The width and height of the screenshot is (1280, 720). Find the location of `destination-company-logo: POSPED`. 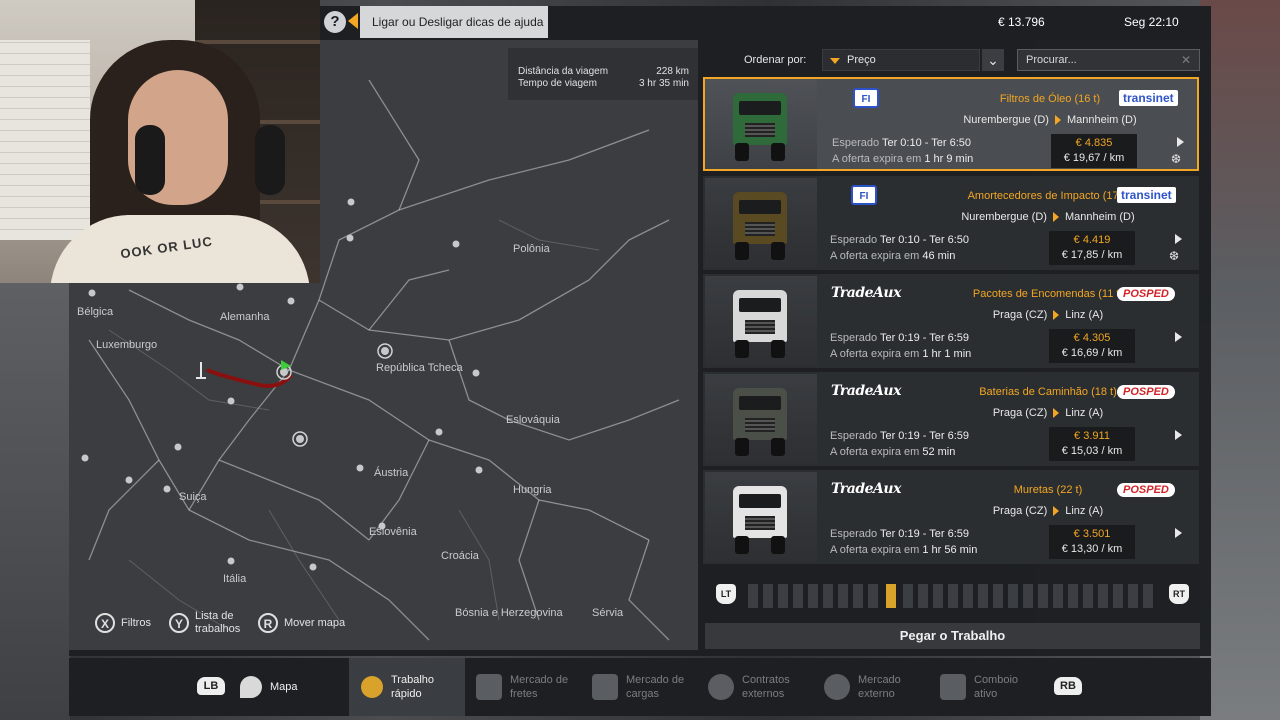

destination-company-logo: POSPED is located at coordinates (1146, 392).